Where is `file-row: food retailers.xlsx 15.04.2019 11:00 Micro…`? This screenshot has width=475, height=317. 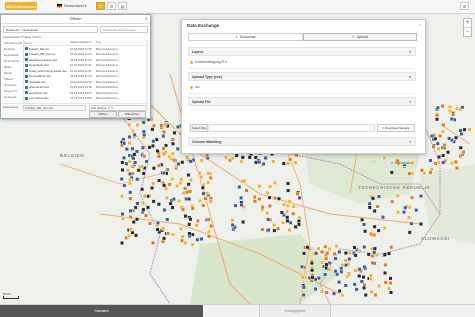 file-row: food retailers.xlsx 15.04.2019 11:00 Micro… is located at coordinates (86, 77).